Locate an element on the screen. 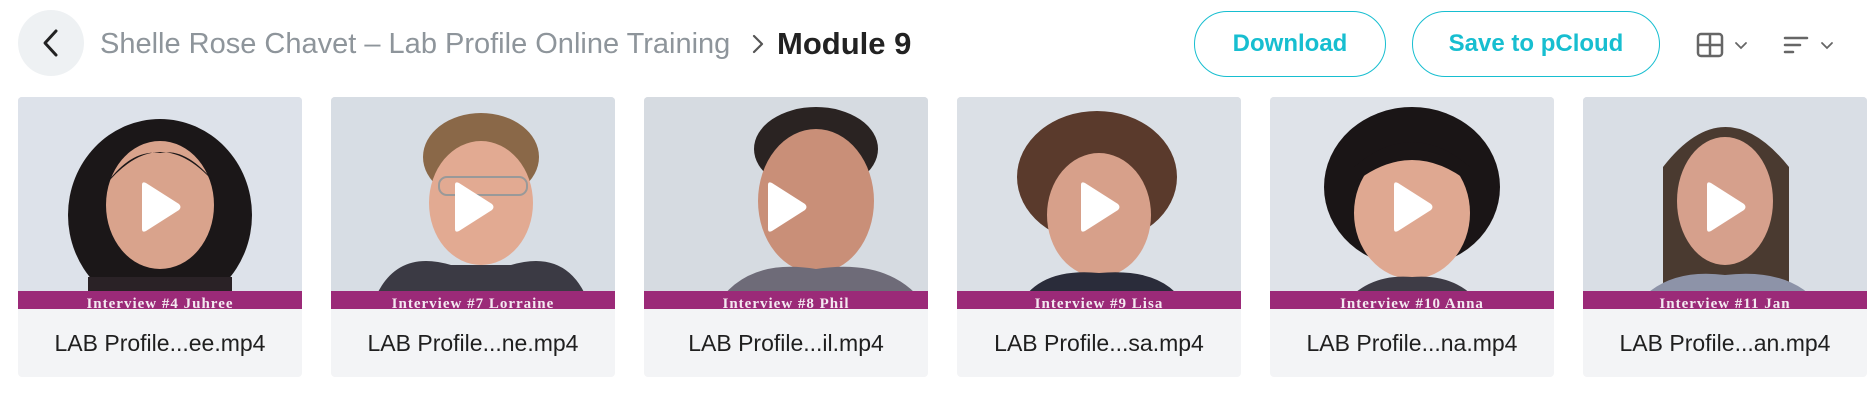  file-name: LAB Profile...ne.mp4 is located at coordinates (473, 343).